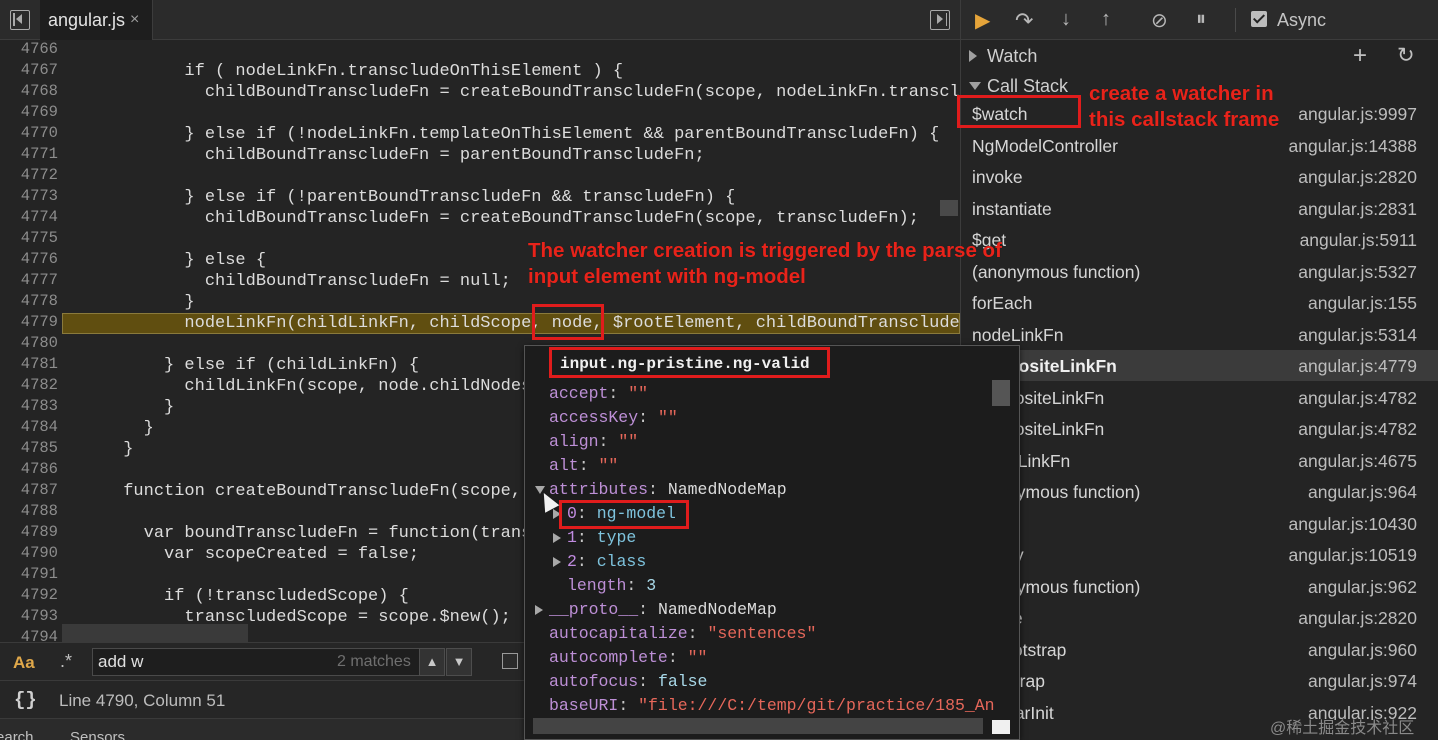 The width and height of the screenshot is (1438, 740). I want to click on call-frame: bootstrapangular.js:974, so click(1199, 680).